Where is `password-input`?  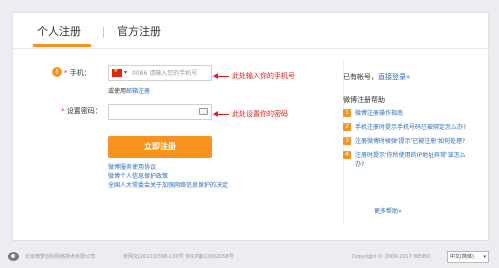
password-input is located at coordinates (160, 112).